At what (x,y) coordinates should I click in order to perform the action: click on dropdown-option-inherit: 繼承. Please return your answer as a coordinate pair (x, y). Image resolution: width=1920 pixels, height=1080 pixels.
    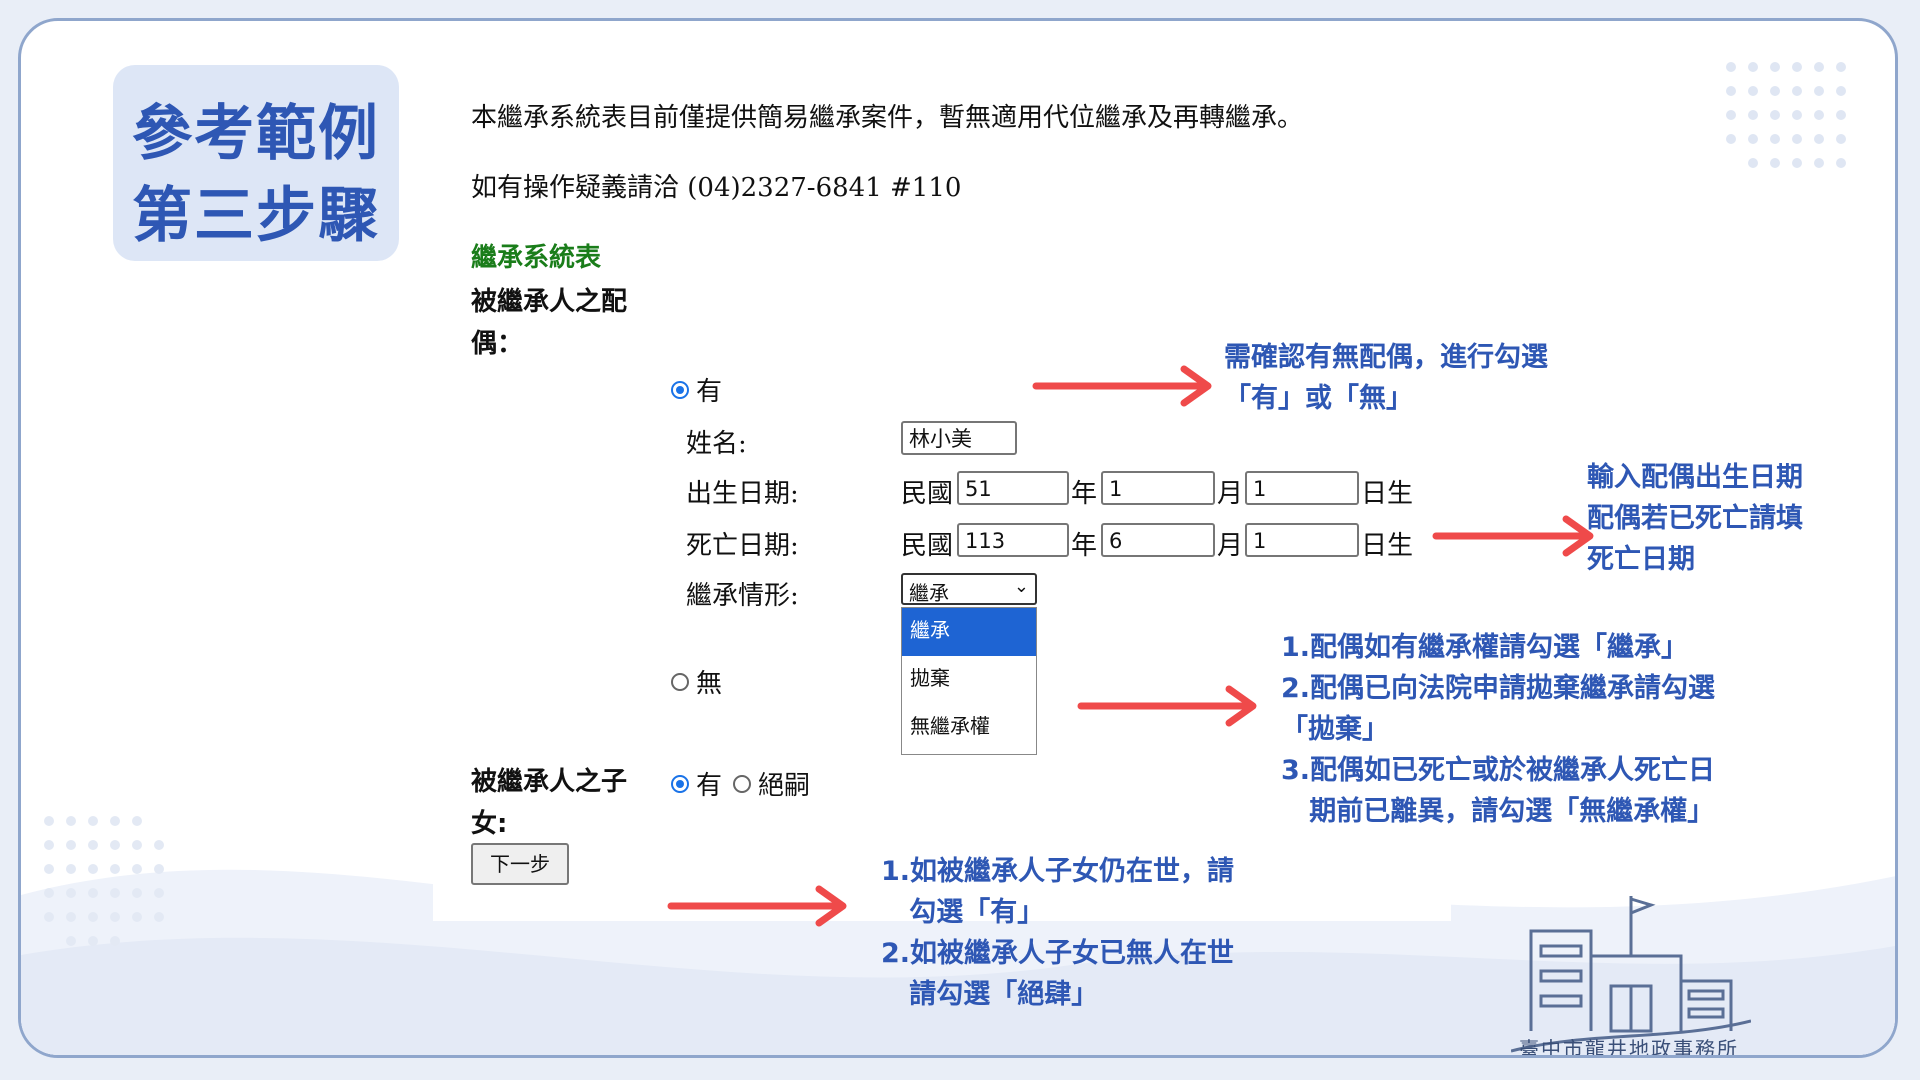
    Looking at the image, I should click on (969, 632).